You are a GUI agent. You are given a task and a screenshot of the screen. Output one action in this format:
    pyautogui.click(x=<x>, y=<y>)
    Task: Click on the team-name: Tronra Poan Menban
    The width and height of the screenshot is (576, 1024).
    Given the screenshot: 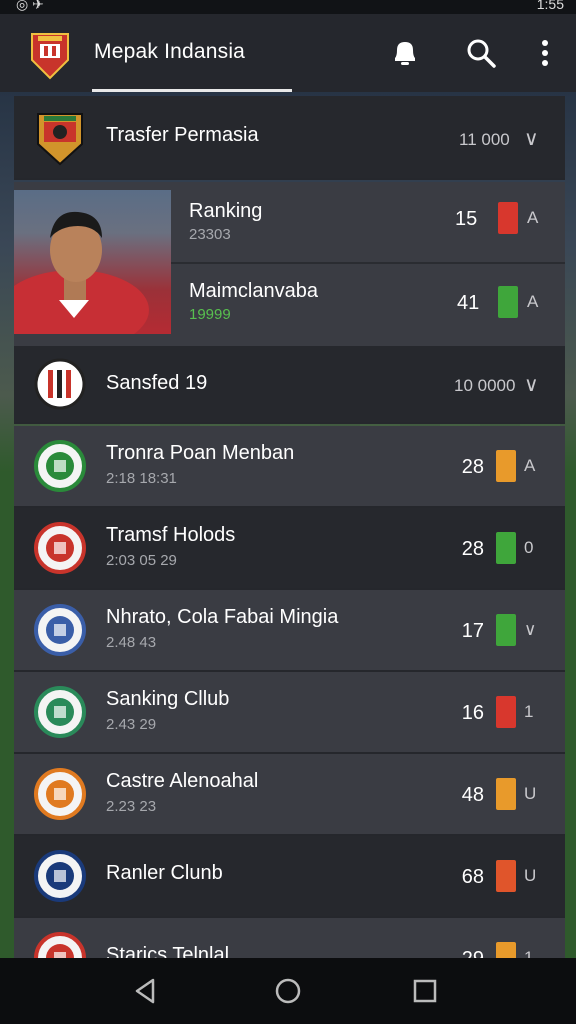 What is the action you would take?
    pyautogui.click(x=200, y=453)
    